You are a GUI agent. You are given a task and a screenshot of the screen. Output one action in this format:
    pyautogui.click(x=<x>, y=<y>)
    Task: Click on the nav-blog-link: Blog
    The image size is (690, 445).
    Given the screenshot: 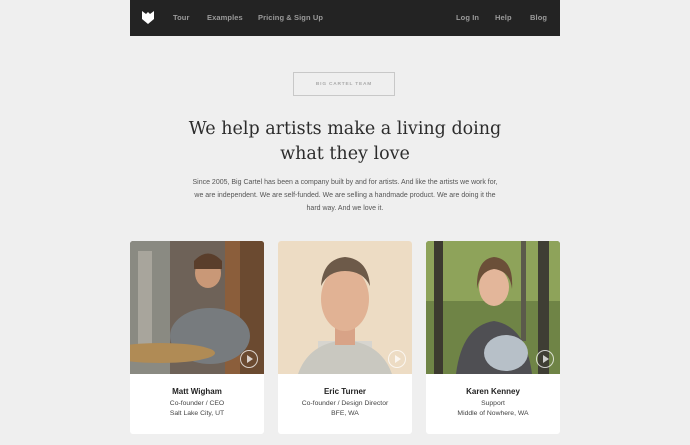 What is the action you would take?
    pyautogui.click(x=538, y=17)
    